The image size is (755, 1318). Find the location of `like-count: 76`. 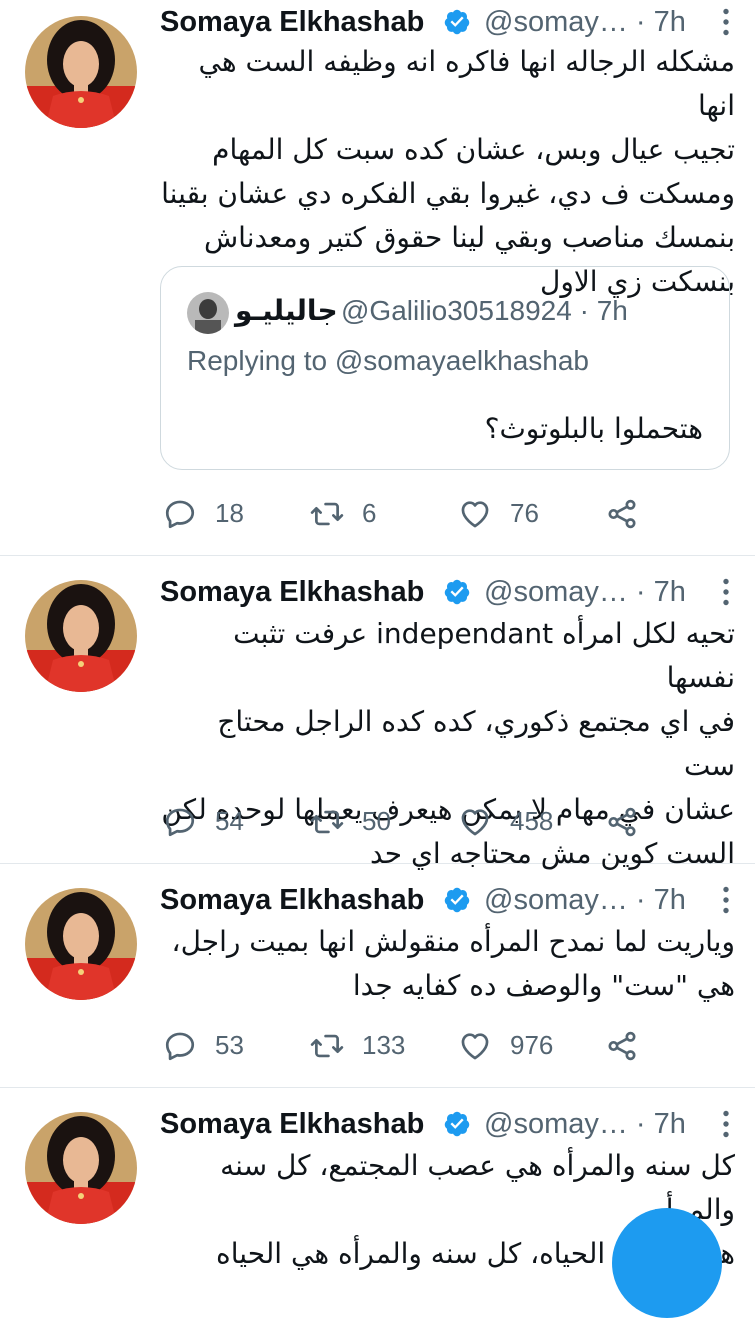

like-count: 76 is located at coordinates (524, 513).